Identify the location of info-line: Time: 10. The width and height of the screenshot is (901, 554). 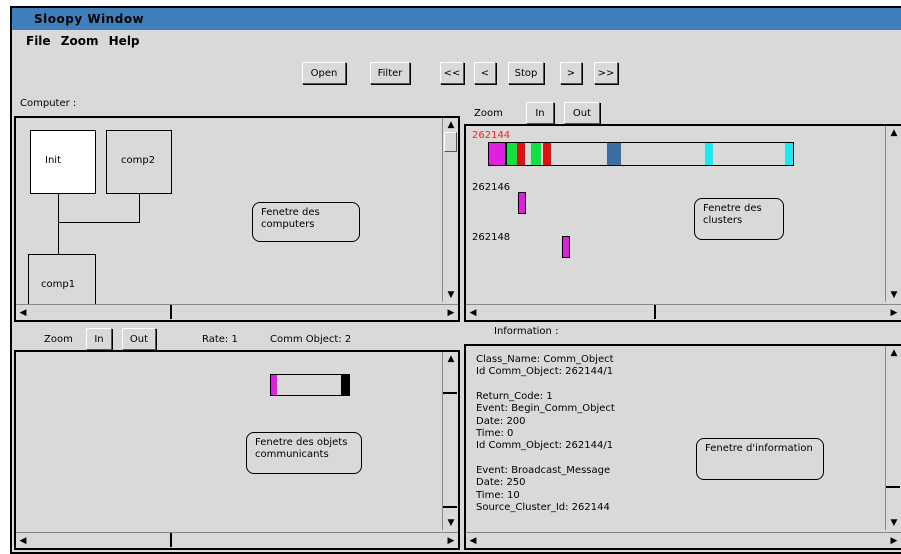
(498, 495).